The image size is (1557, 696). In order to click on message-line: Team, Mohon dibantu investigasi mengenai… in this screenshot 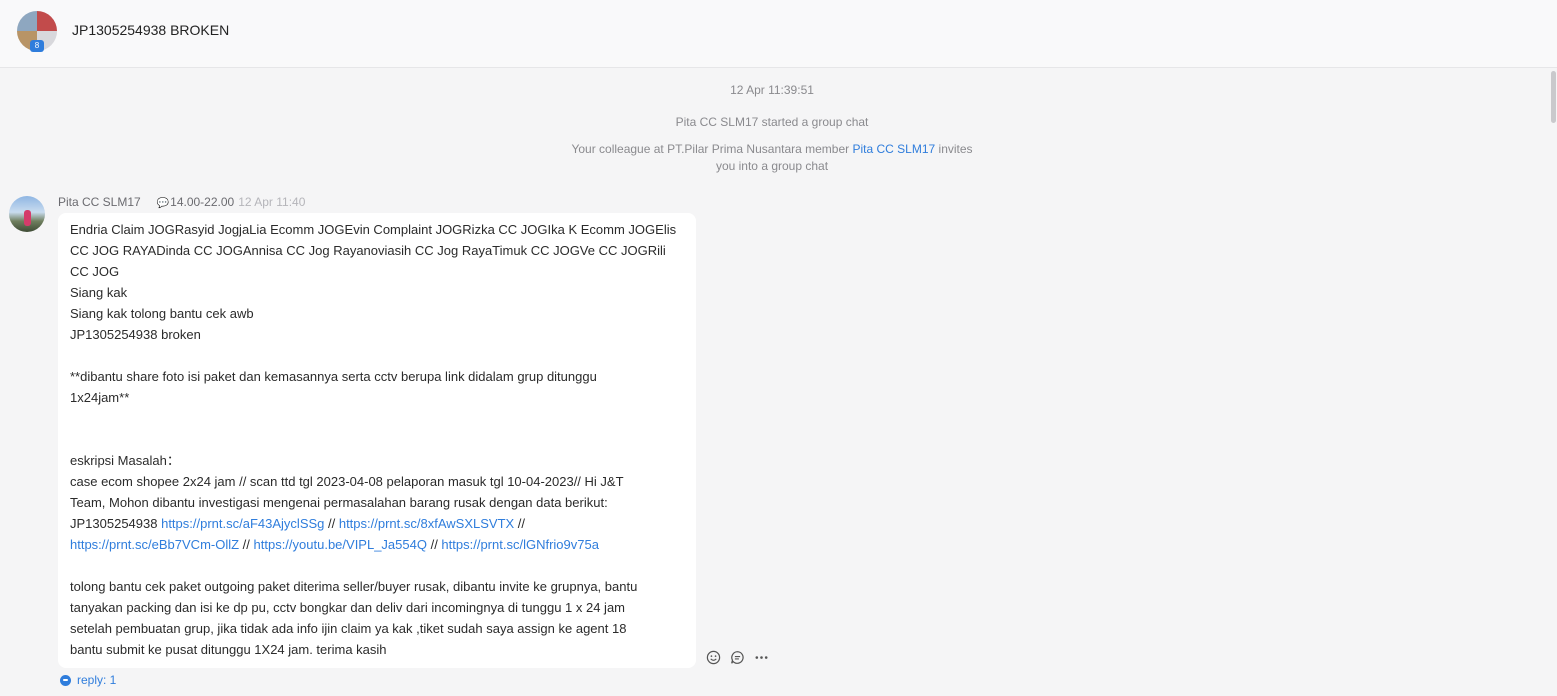, I will do `click(339, 502)`.